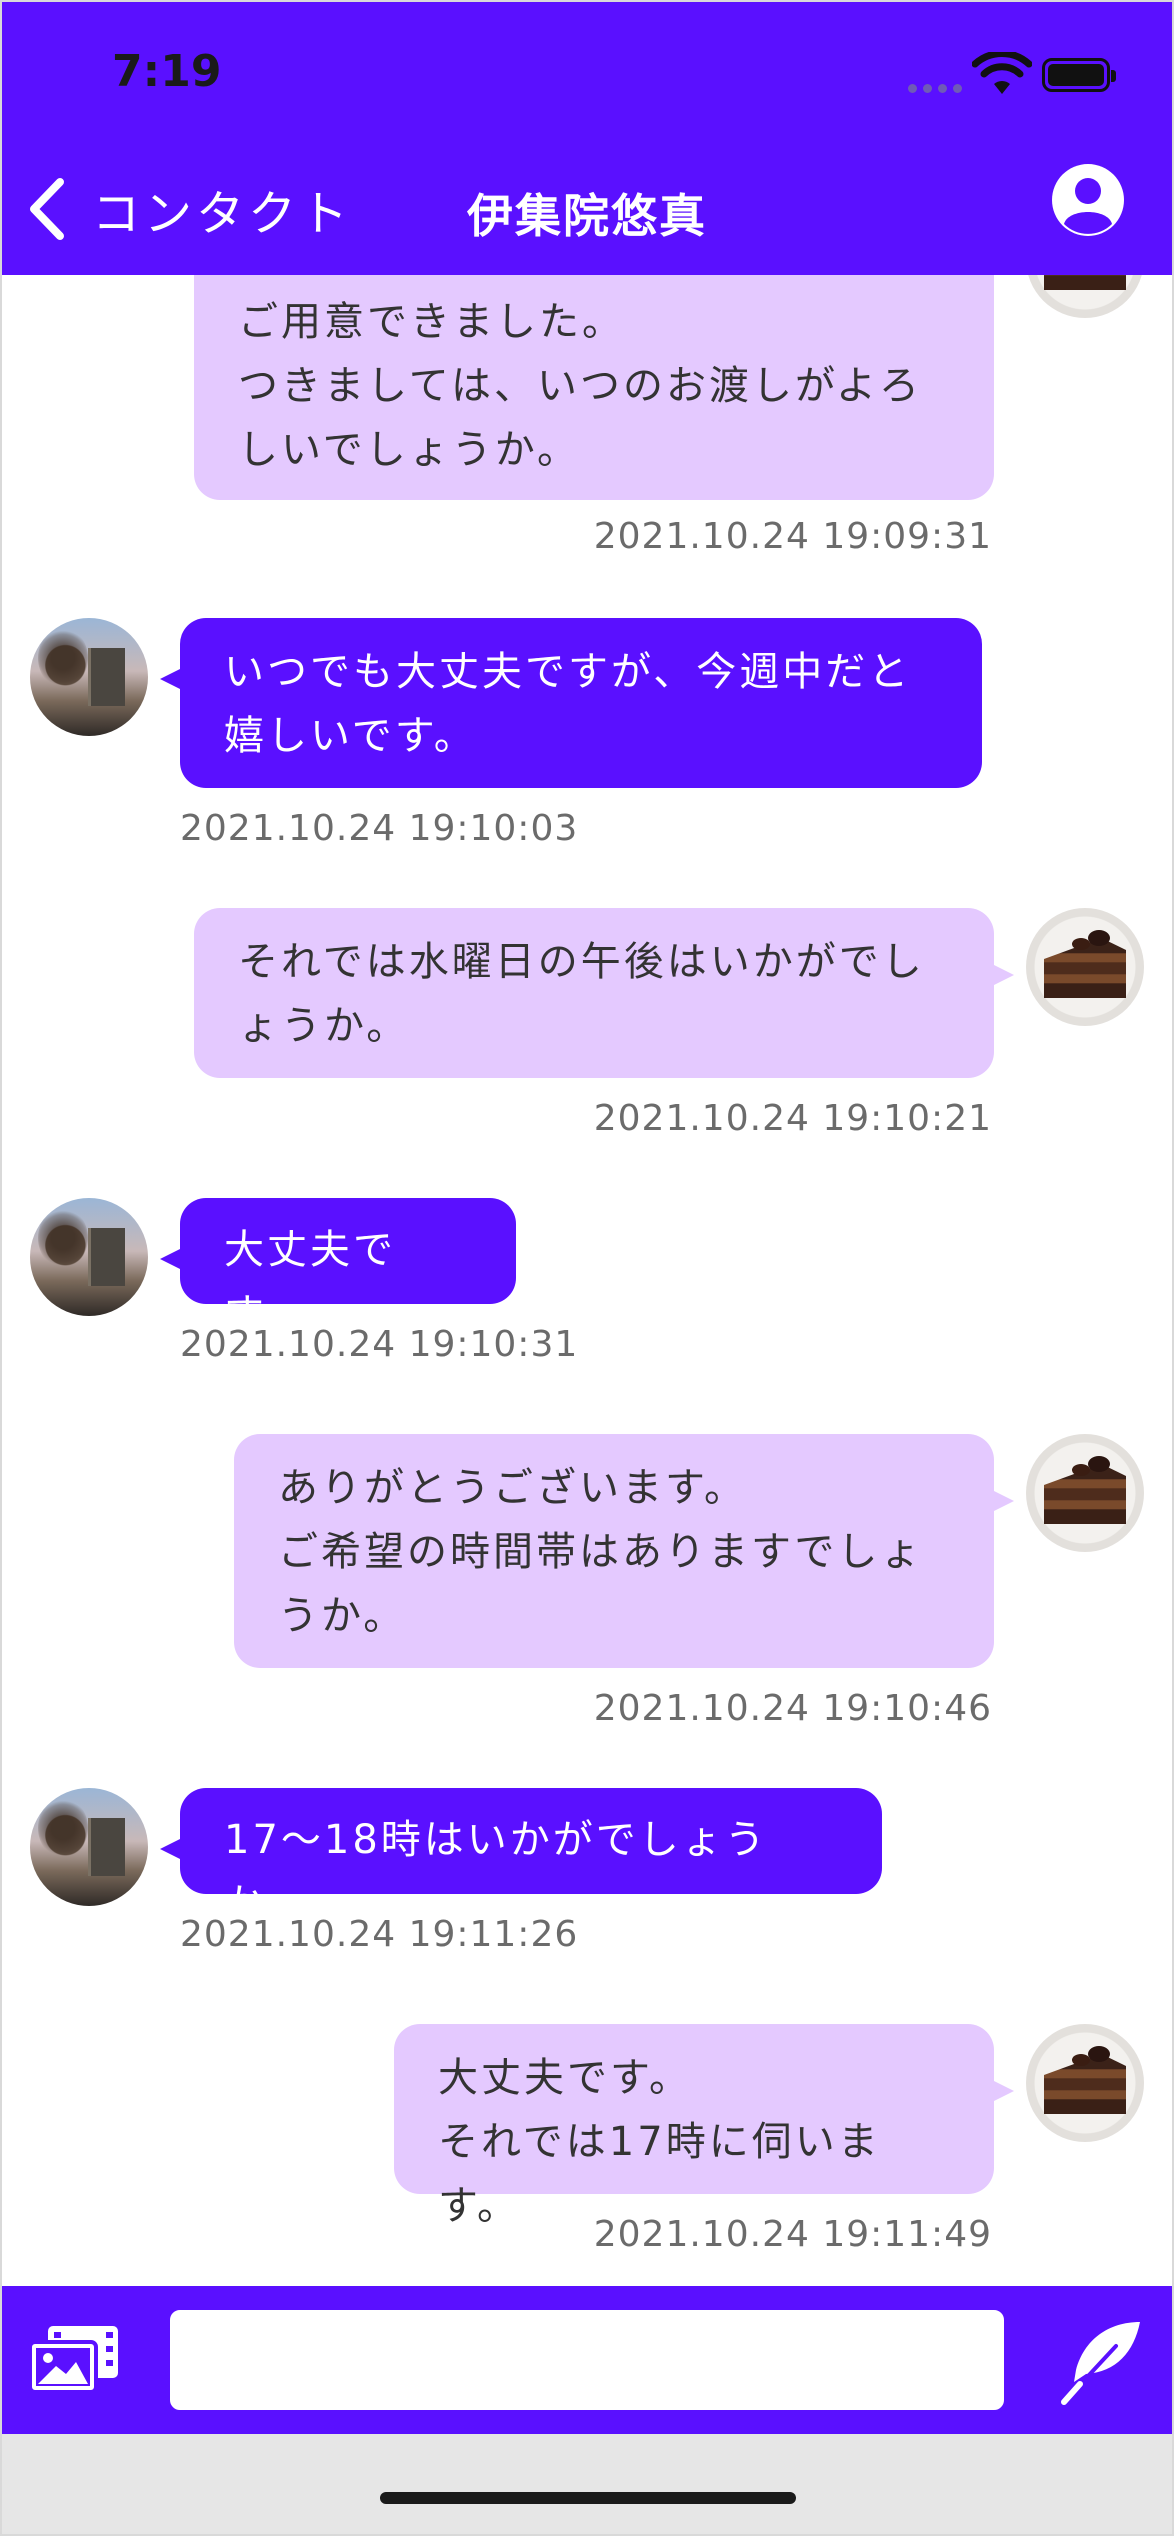 The height and width of the screenshot is (2536, 1174). I want to click on message-timestamp: 2021.10.24 19:11:26, so click(379, 1934).